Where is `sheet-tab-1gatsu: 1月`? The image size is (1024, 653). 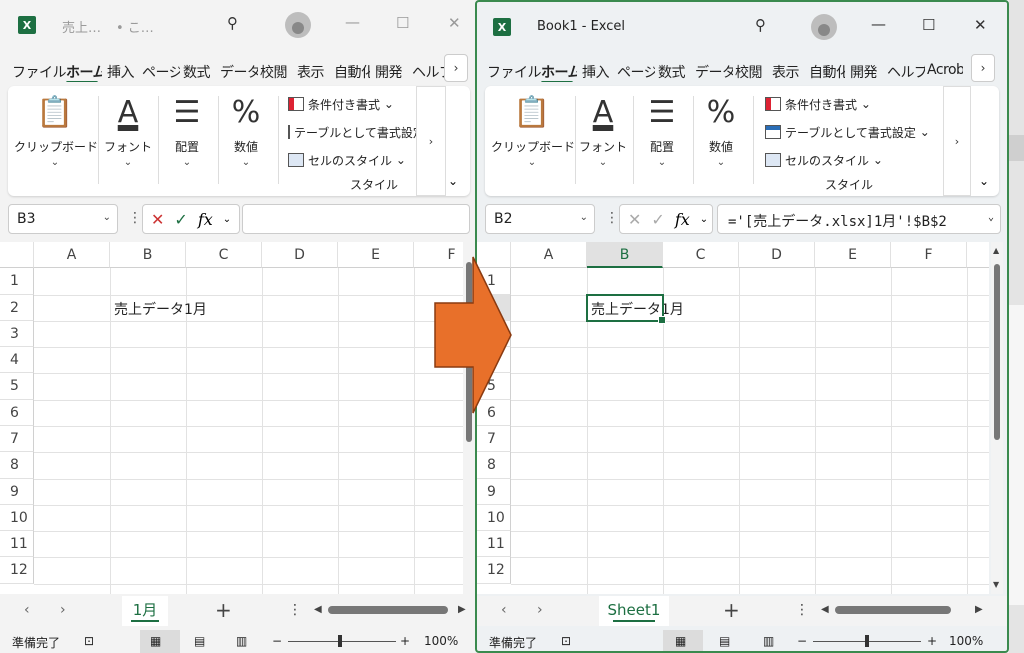
sheet-tab-1gatsu: 1月 is located at coordinates (145, 611).